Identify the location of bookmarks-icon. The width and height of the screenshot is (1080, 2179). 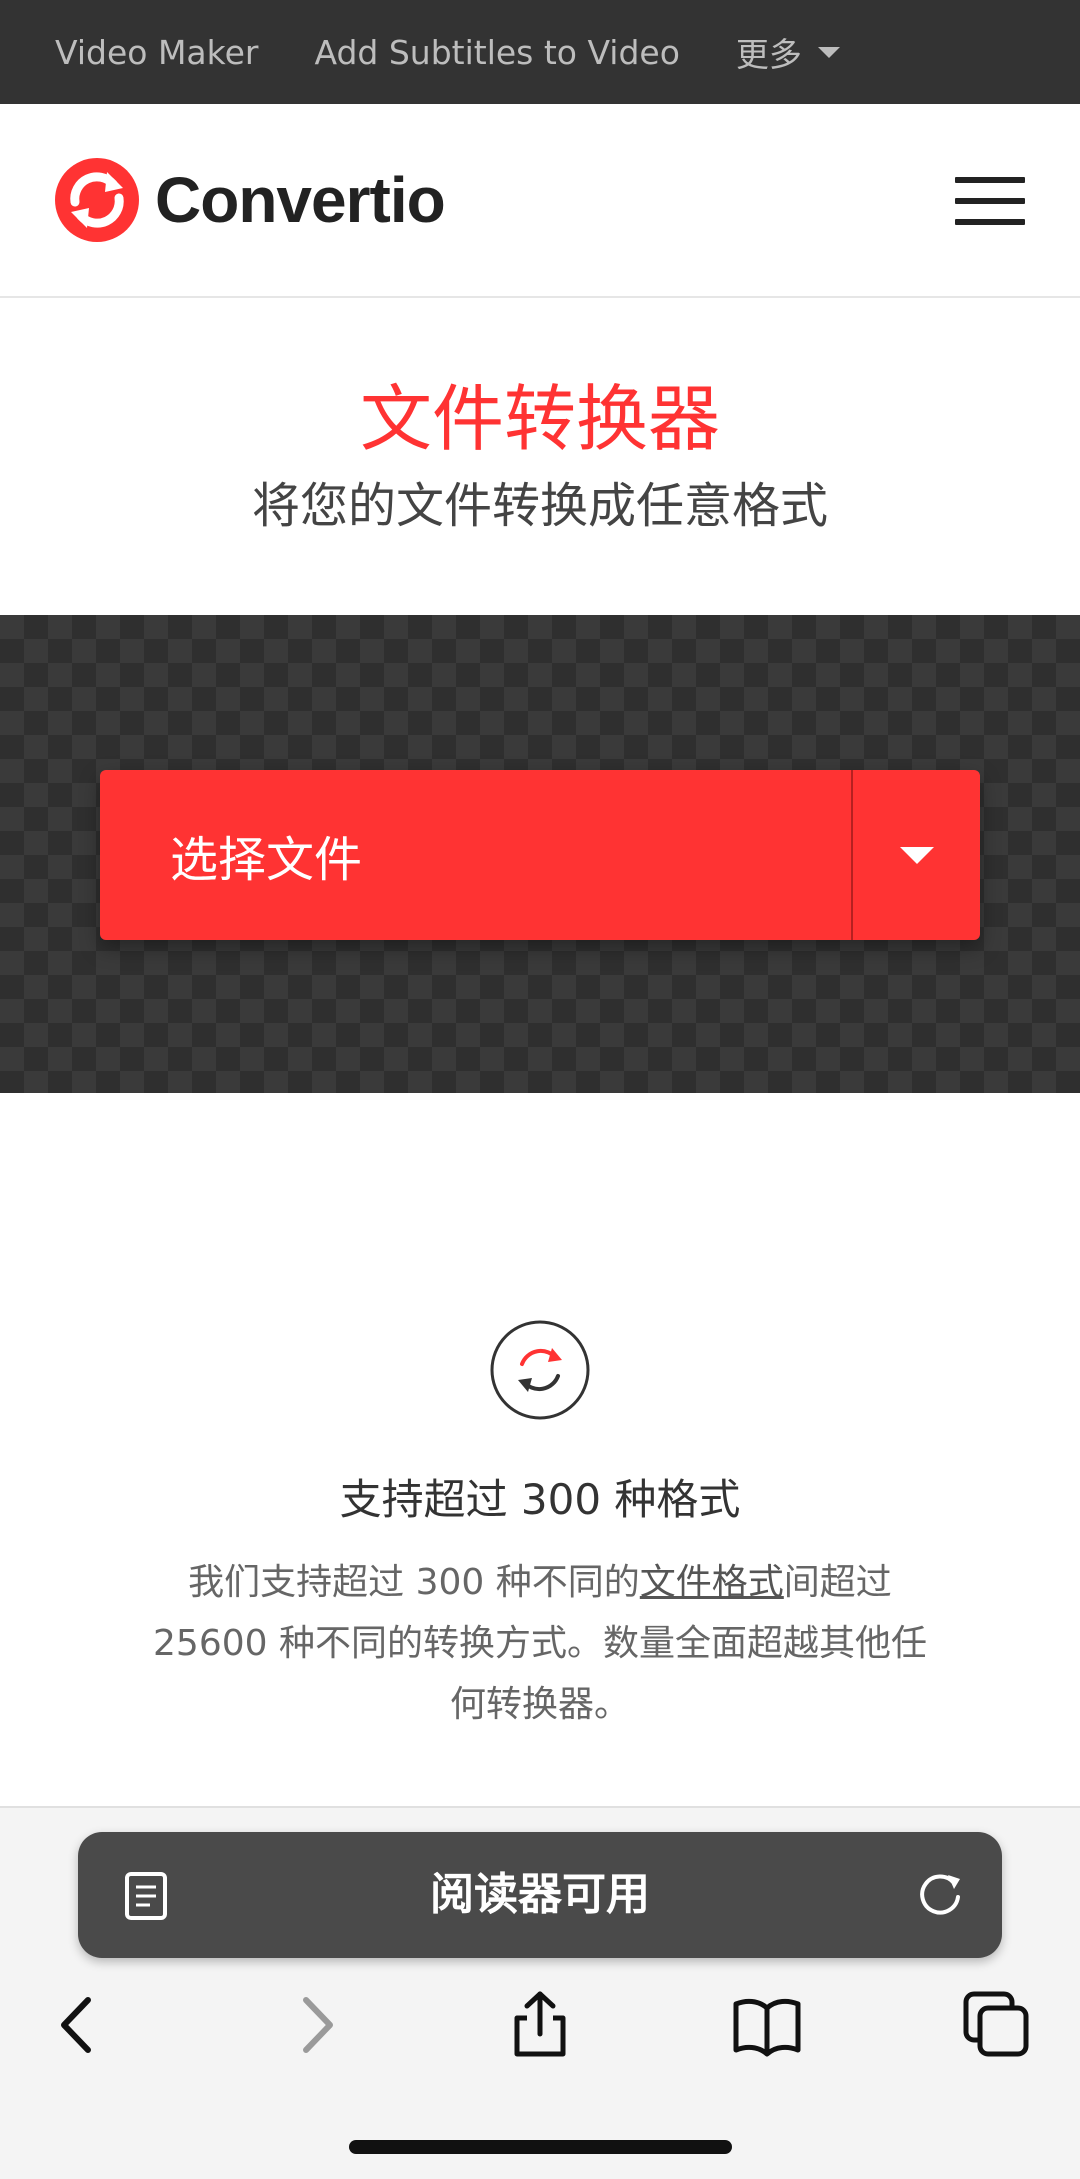
(767, 2025).